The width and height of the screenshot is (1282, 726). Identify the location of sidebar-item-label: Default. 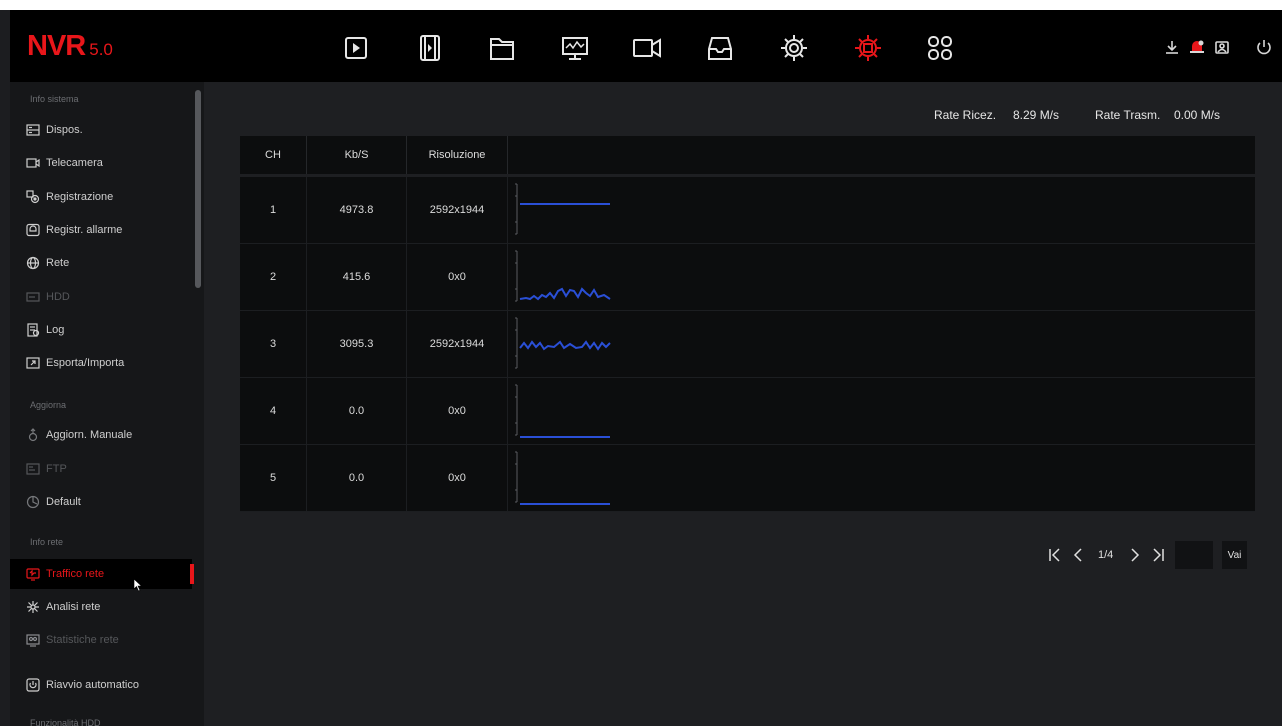
(63, 502).